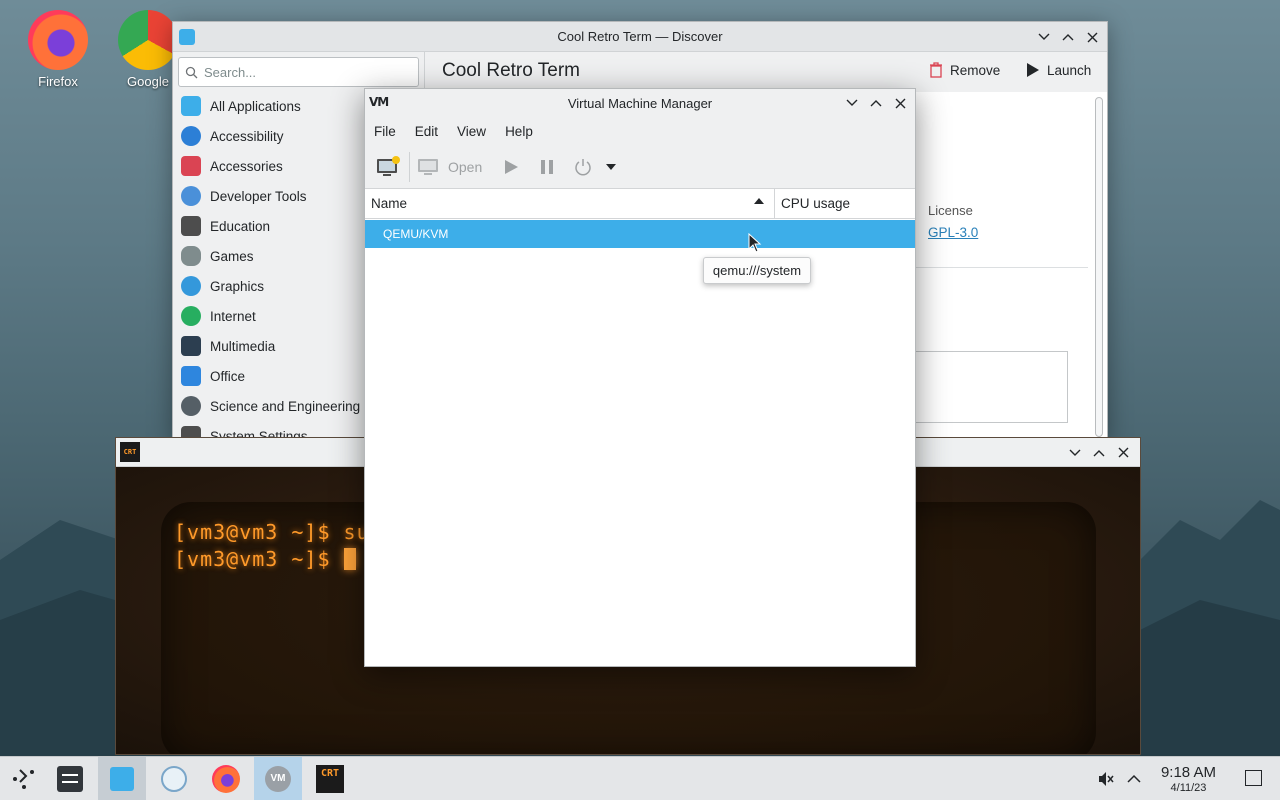 The height and width of the screenshot is (800, 1280). I want to click on power-icon, so click(583, 166).